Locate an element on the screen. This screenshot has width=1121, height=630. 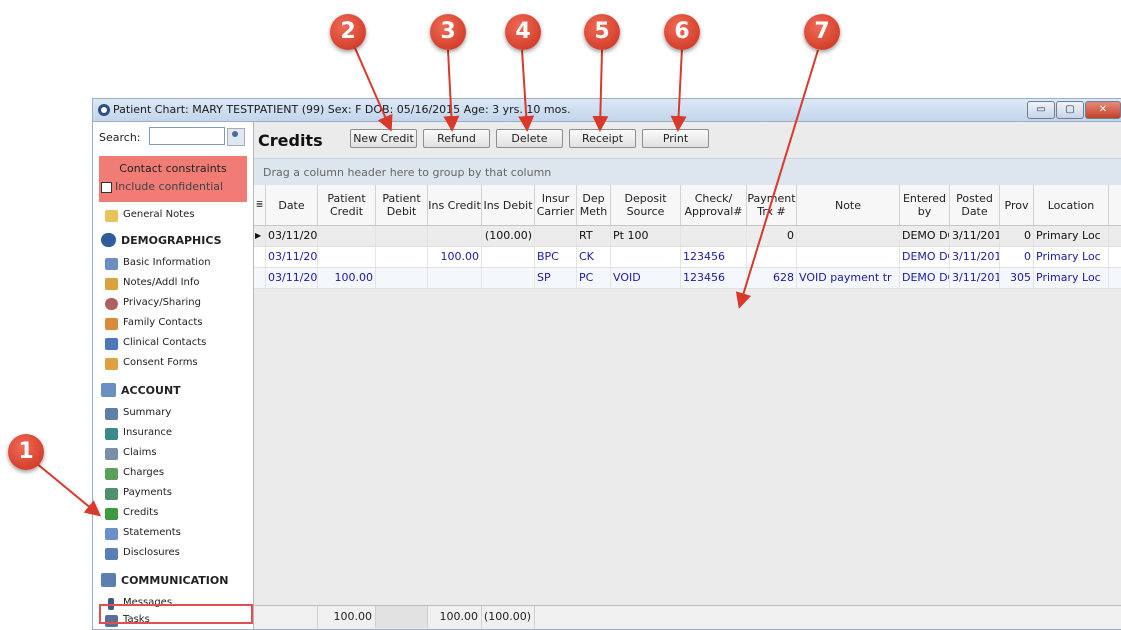
callout-6: 6 is located at coordinates (682, 32).